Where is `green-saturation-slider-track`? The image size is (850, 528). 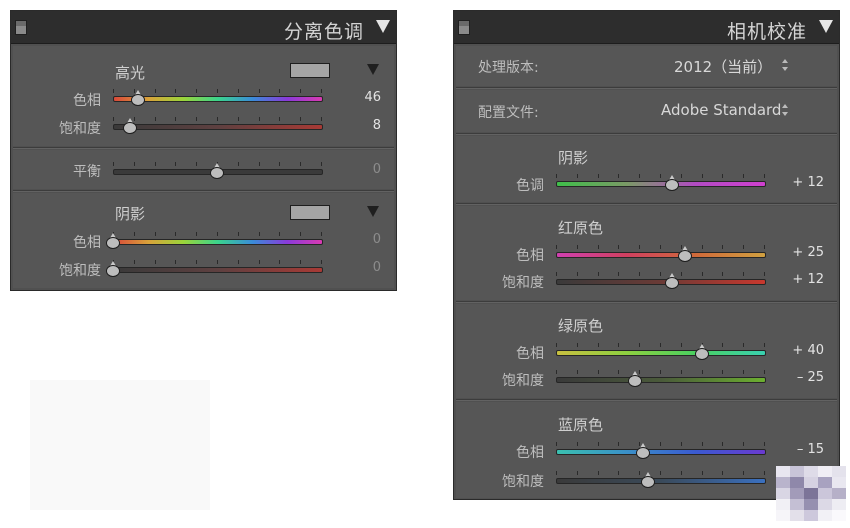 green-saturation-slider-track is located at coordinates (661, 380).